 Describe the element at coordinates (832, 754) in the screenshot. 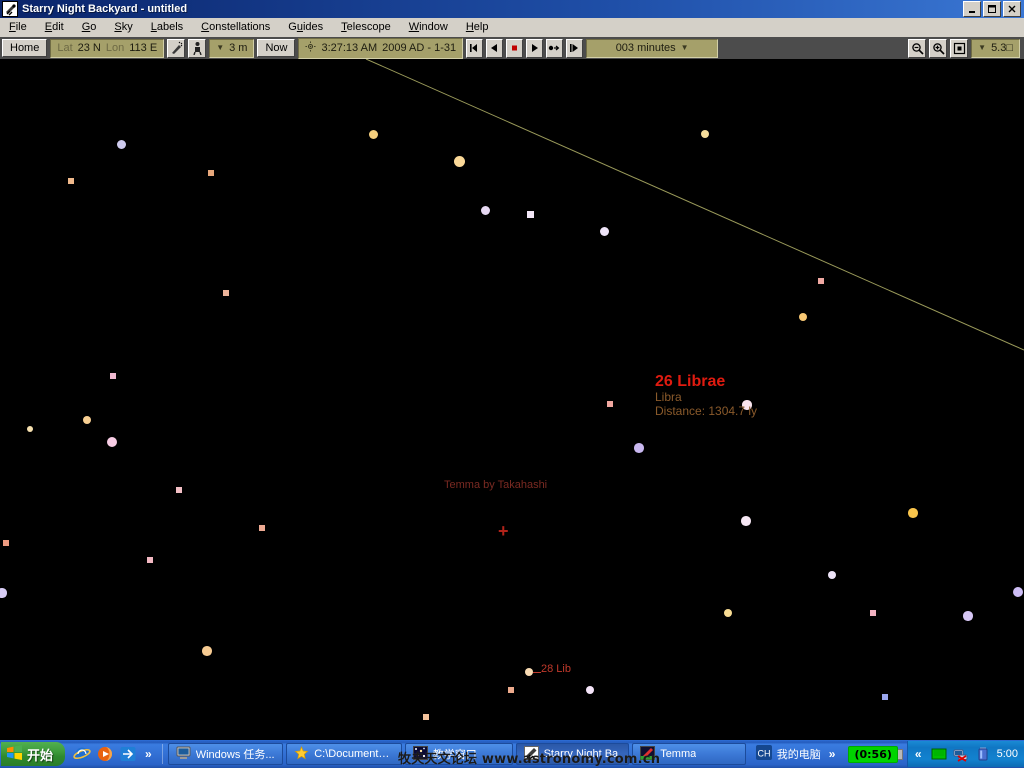

I see `task-overflow-icon: »` at that location.